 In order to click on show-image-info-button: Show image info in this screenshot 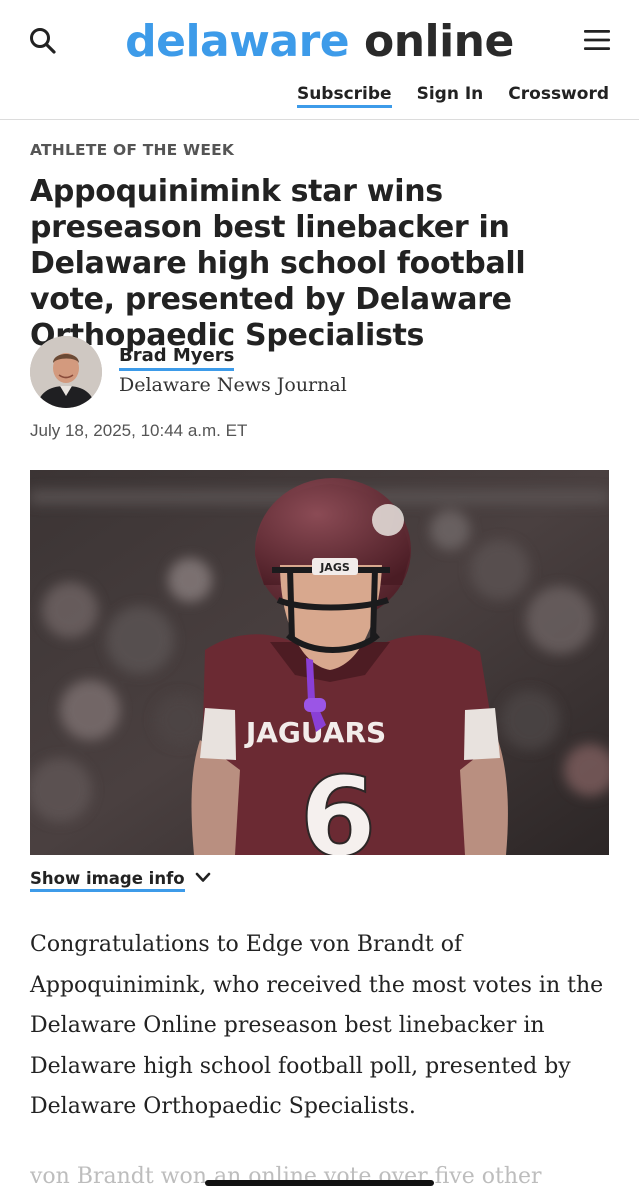, I will do `click(120, 880)`.